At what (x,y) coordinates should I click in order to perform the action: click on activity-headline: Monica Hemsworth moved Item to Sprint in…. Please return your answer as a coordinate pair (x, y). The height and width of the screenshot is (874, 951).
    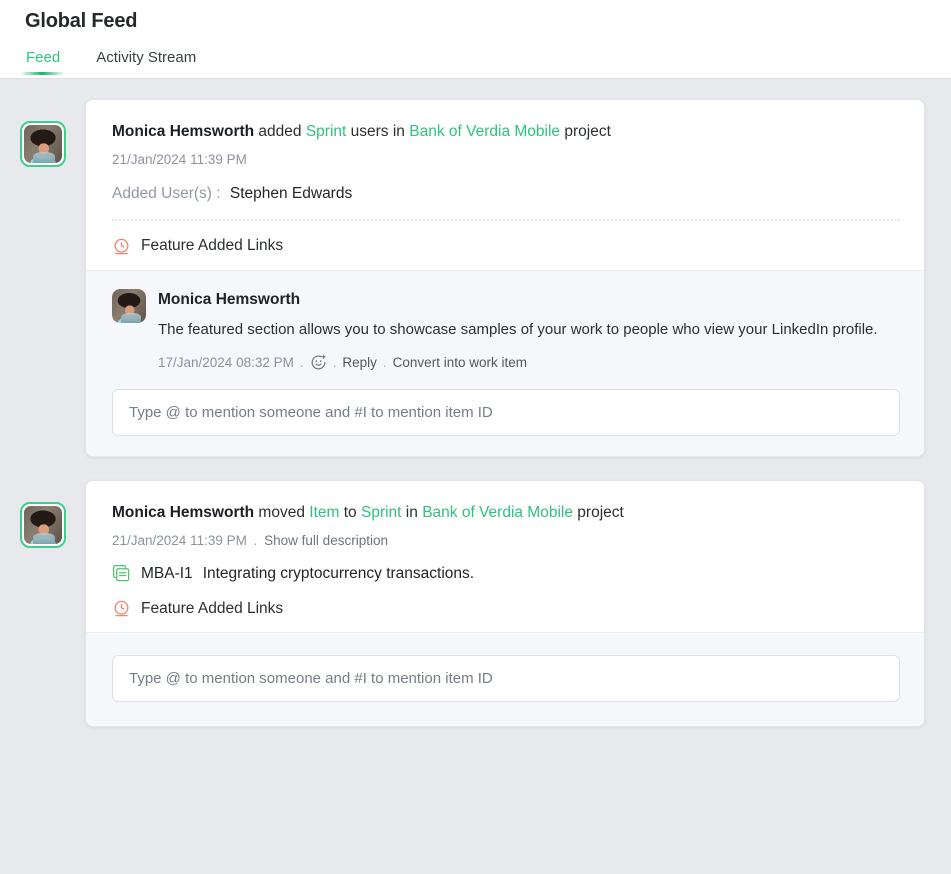
    Looking at the image, I should click on (506, 513).